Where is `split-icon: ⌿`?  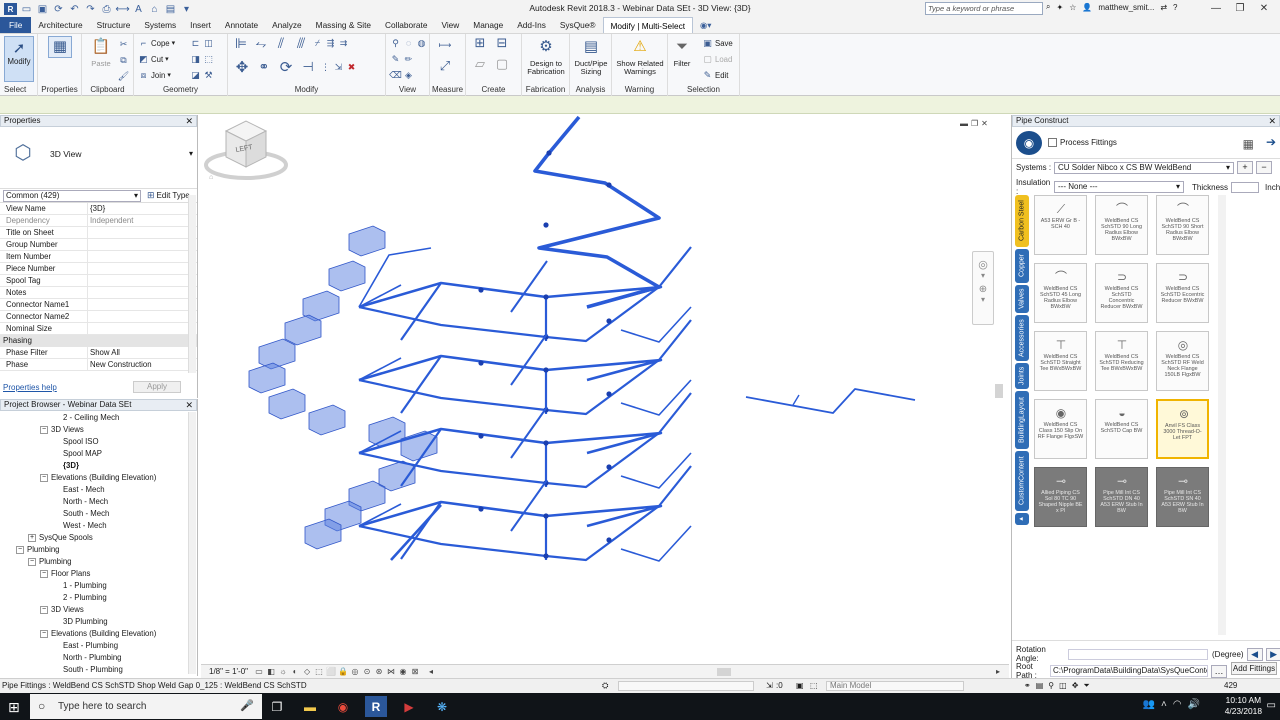
split-icon: ⌿ is located at coordinates (317, 43).